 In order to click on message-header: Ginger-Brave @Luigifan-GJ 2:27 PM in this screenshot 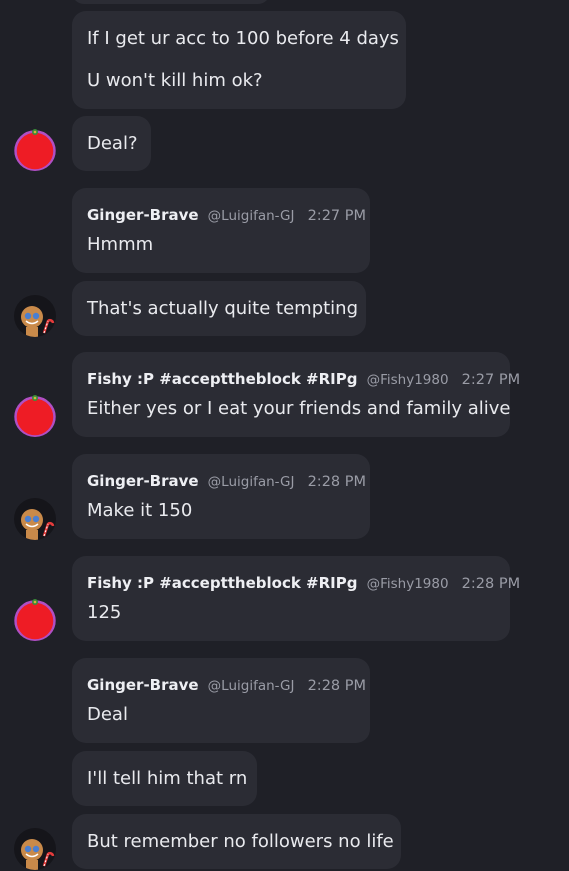, I will do `click(226, 215)`.